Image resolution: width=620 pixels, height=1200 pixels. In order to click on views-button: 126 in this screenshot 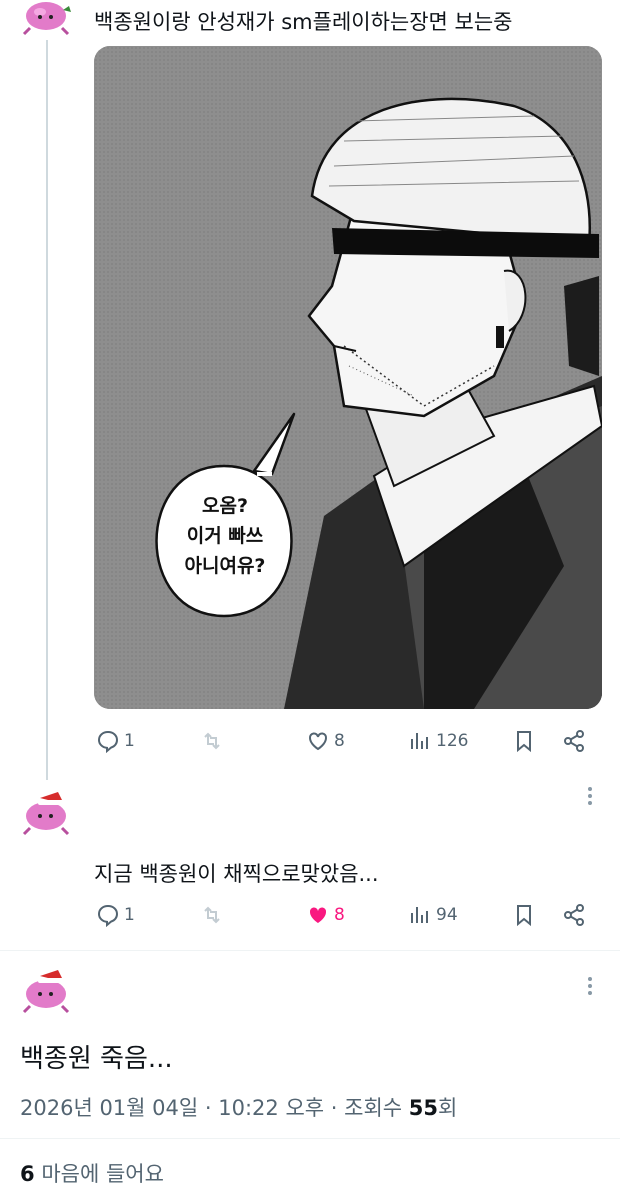, I will do `click(438, 741)`.